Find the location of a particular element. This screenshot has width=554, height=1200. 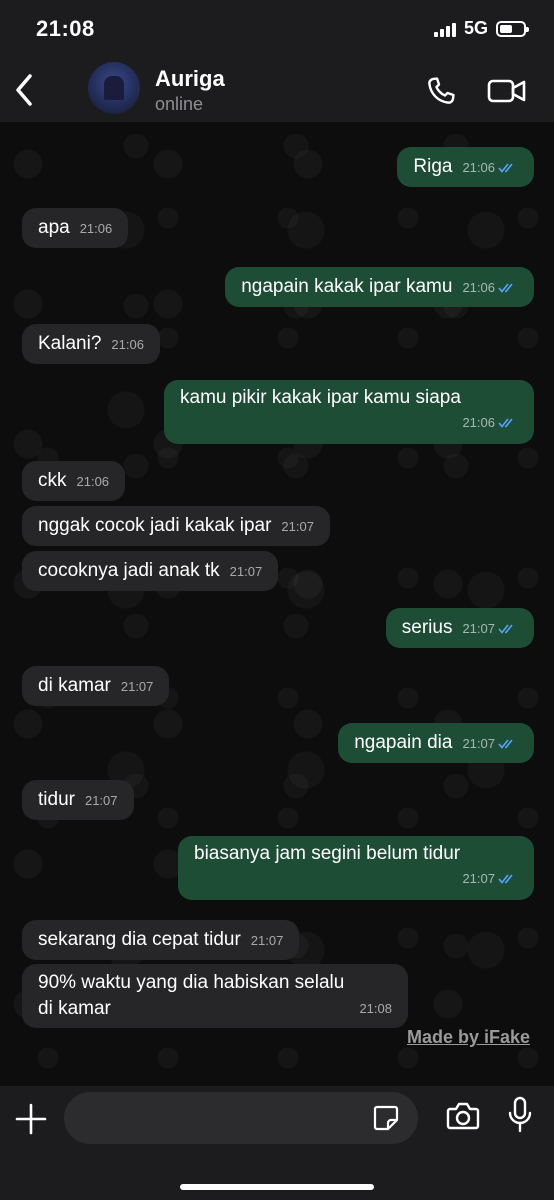

message-text: Kalani? is located at coordinates (70, 343).